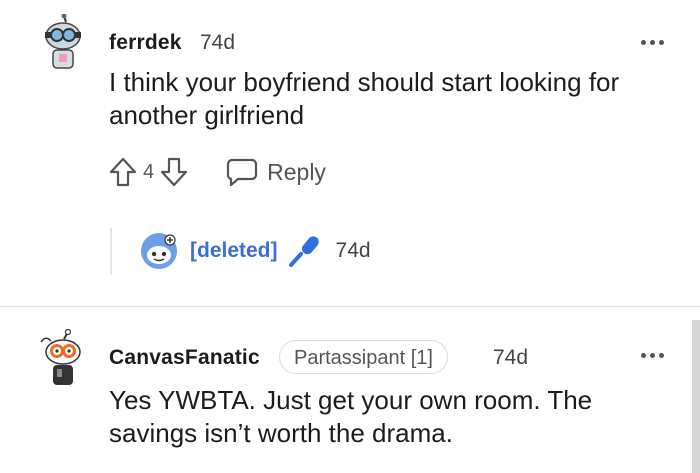 This screenshot has width=700, height=473. Describe the element at coordinates (234, 251) in the screenshot. I see `deleted-user-label: [deleted]` at that location.